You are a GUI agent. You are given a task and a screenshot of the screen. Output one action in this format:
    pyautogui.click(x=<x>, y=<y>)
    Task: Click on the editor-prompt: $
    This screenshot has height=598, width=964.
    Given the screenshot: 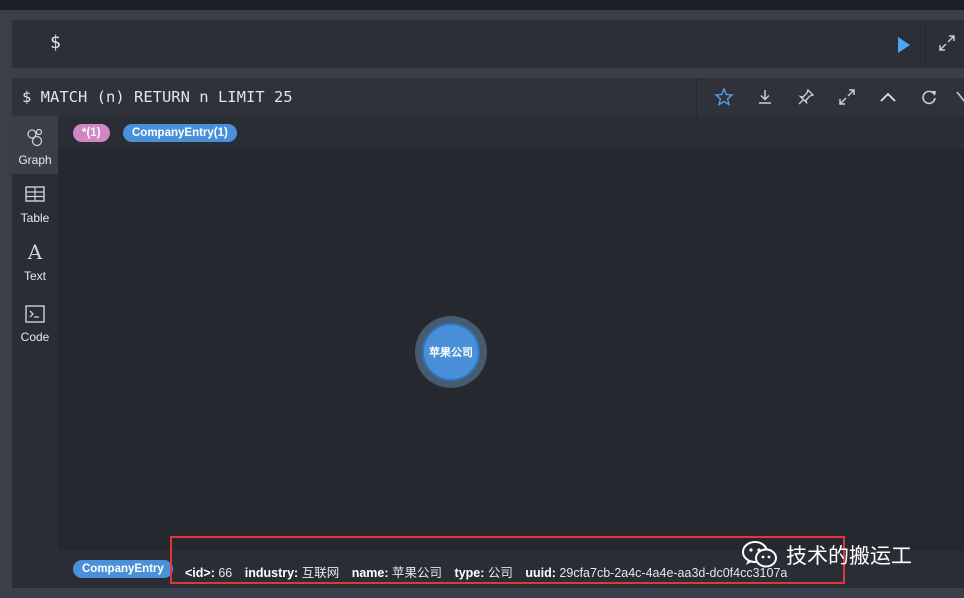 What is the action you would take?
    pyautogui.click(x=55, y=42)
    